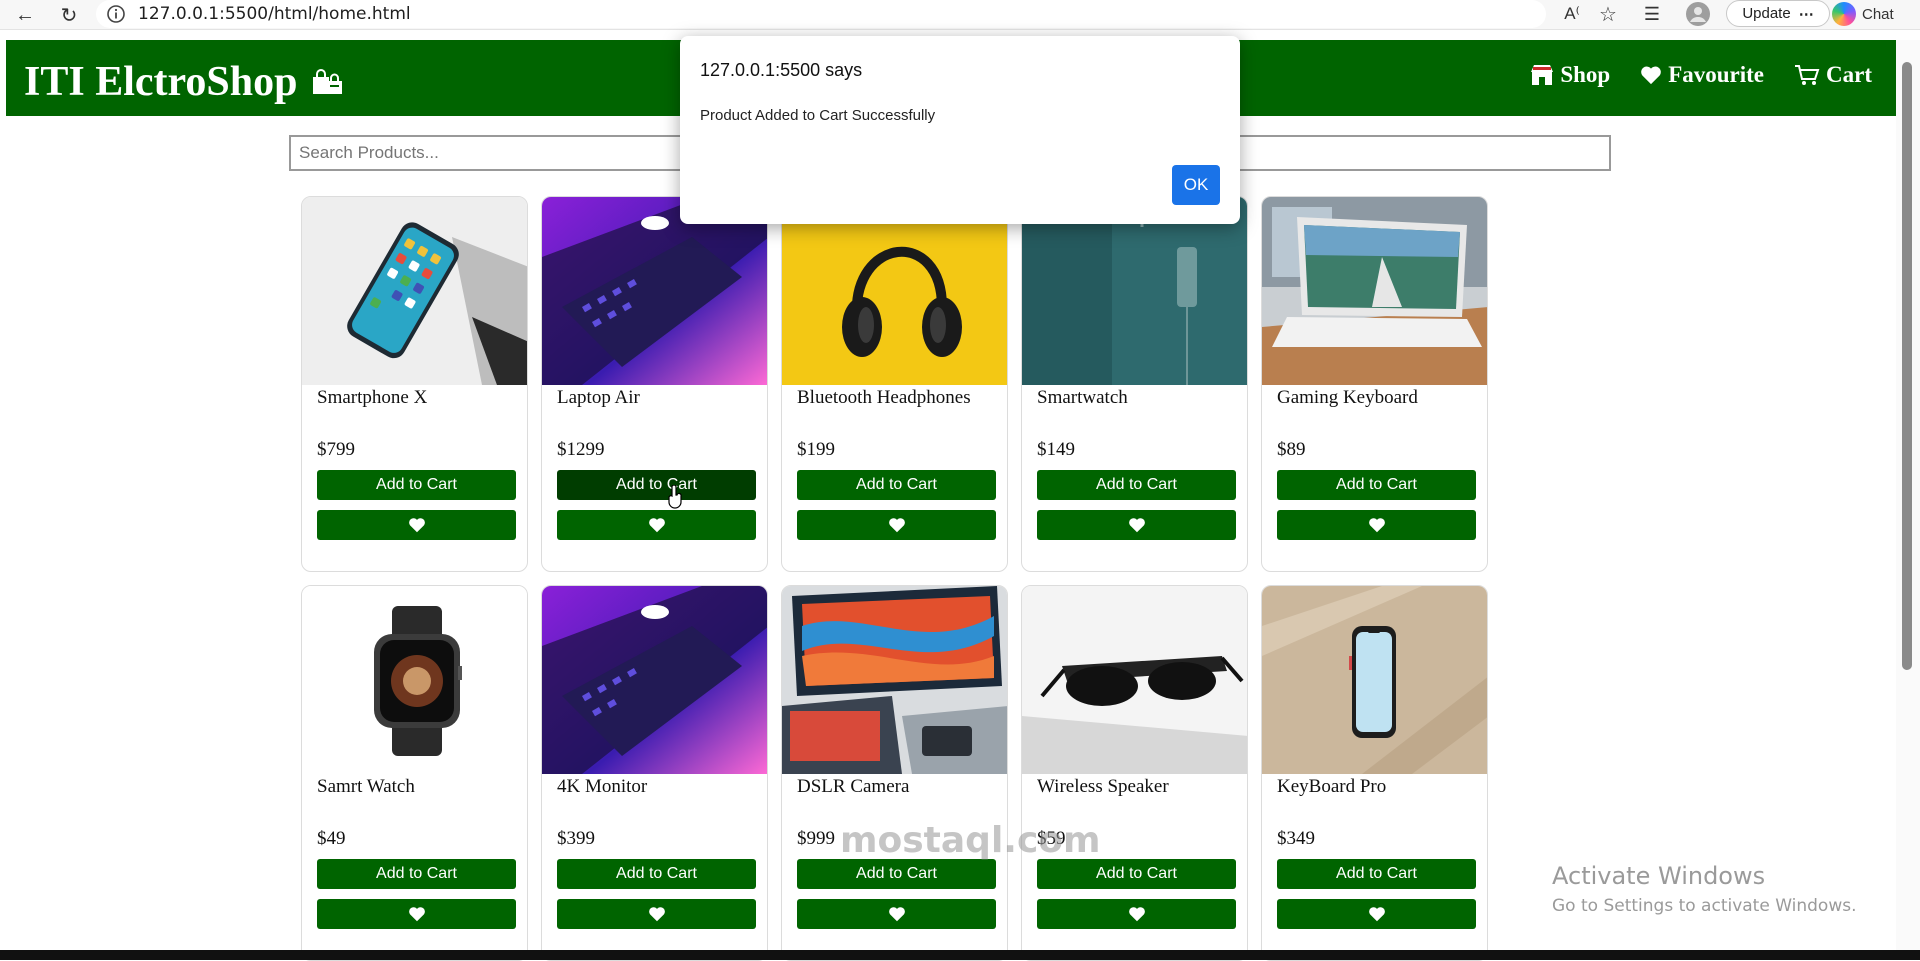 This screenshot has width=1920, height=961. What do you see at coordinates (970, 840) in the screenshot?
I see `mostaql-watermark: mostaql.com` at bounding box center [970, 840].